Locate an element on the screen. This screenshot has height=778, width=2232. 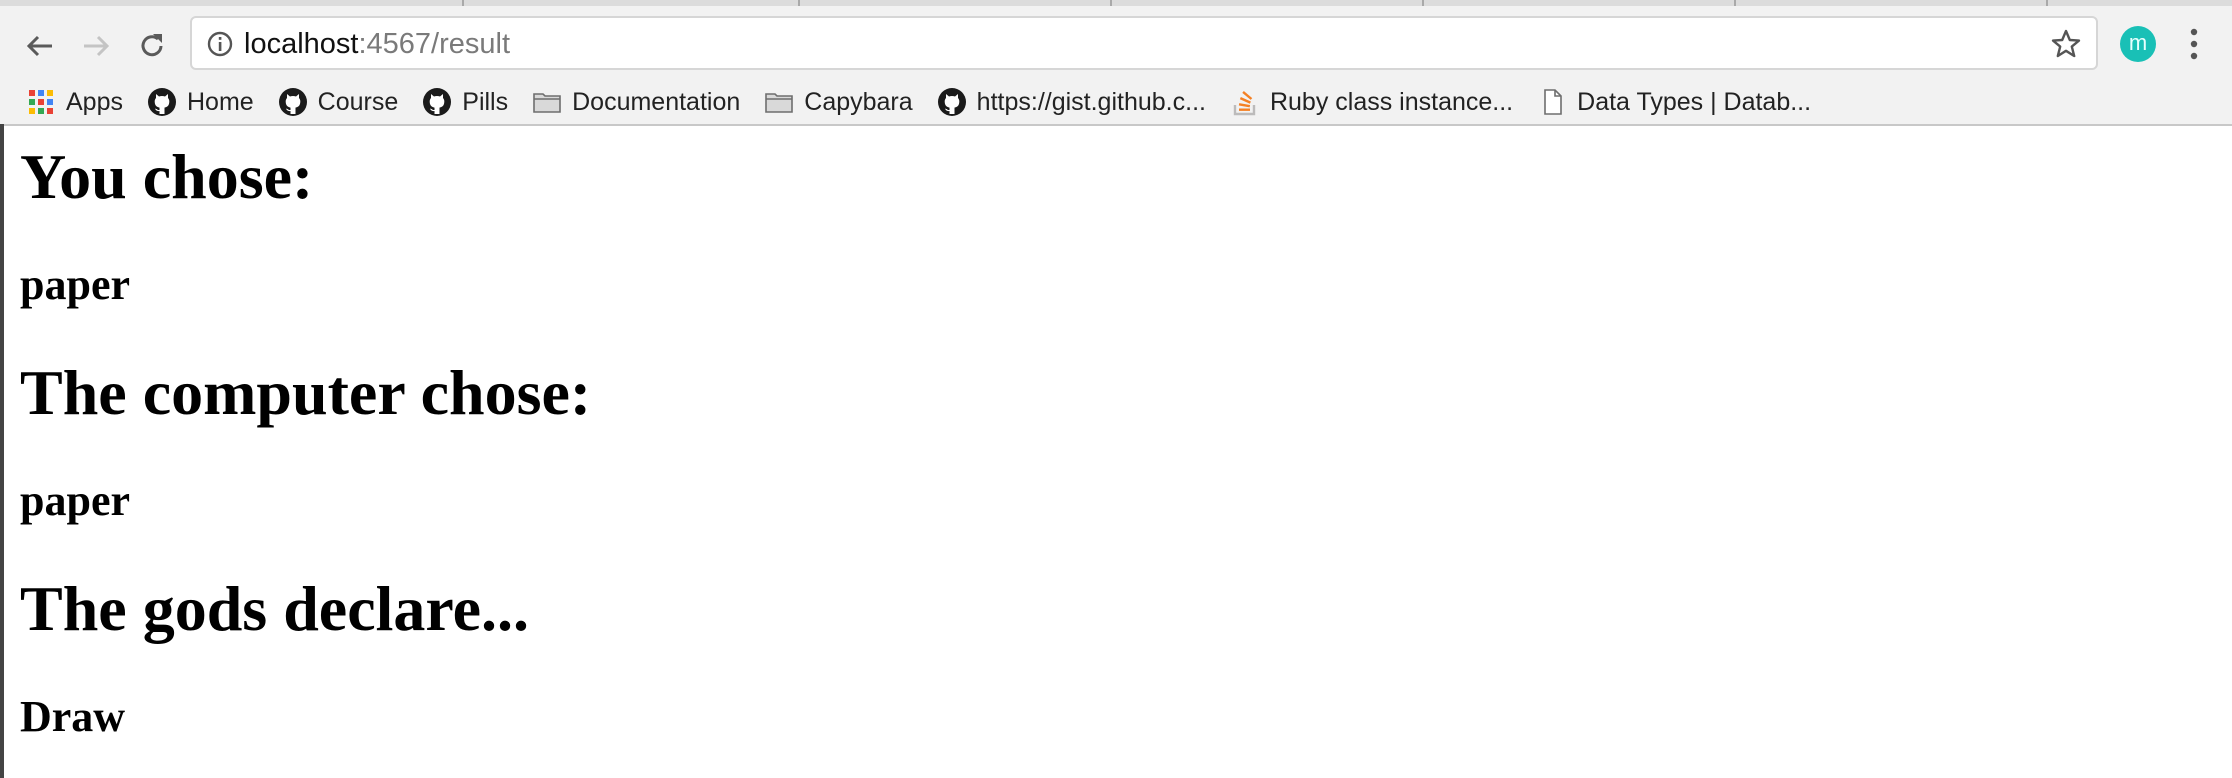
forward-arrow-icon is located at coordinates (97, 46).